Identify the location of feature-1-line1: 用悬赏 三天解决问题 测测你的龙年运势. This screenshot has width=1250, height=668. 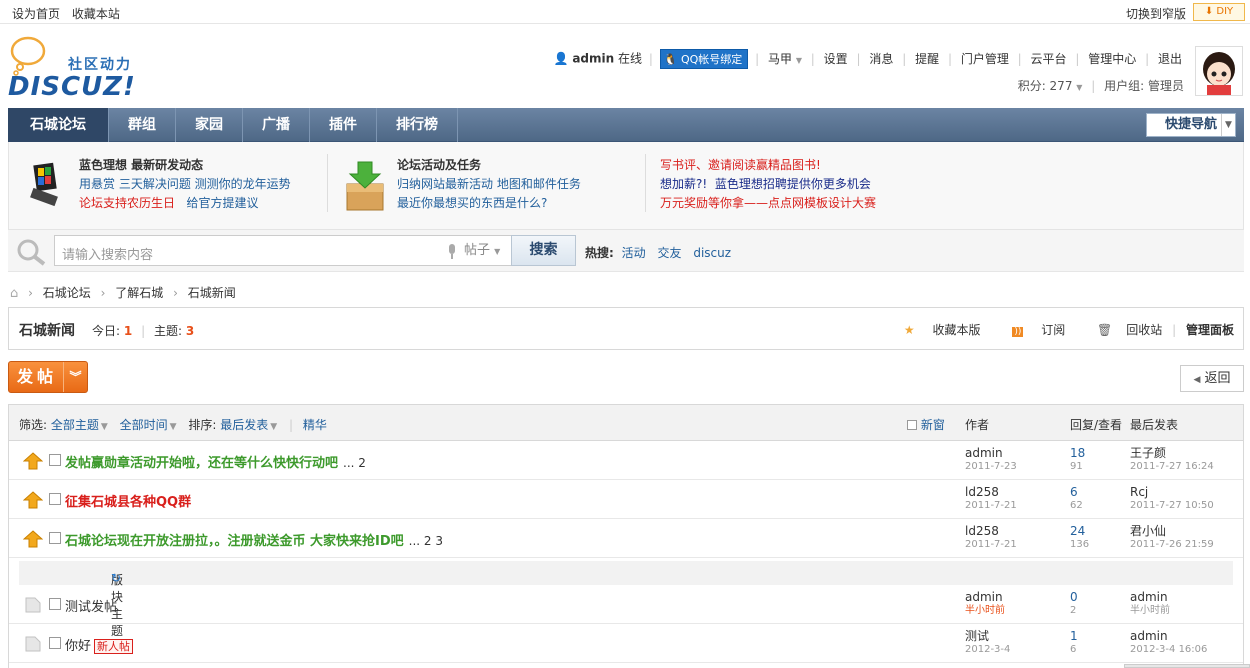
(185, 184).